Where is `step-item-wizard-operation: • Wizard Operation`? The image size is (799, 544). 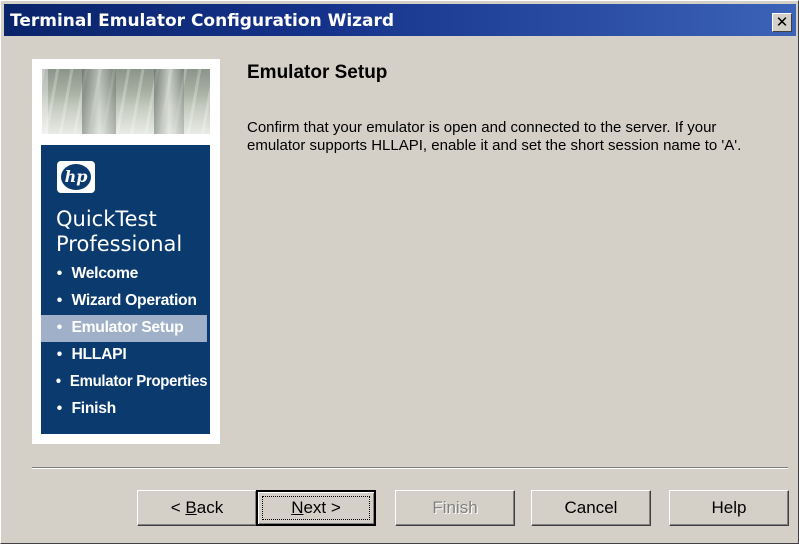 step-item-wizard-operation: • Wizard Operation is located at coordinates (124, 301).